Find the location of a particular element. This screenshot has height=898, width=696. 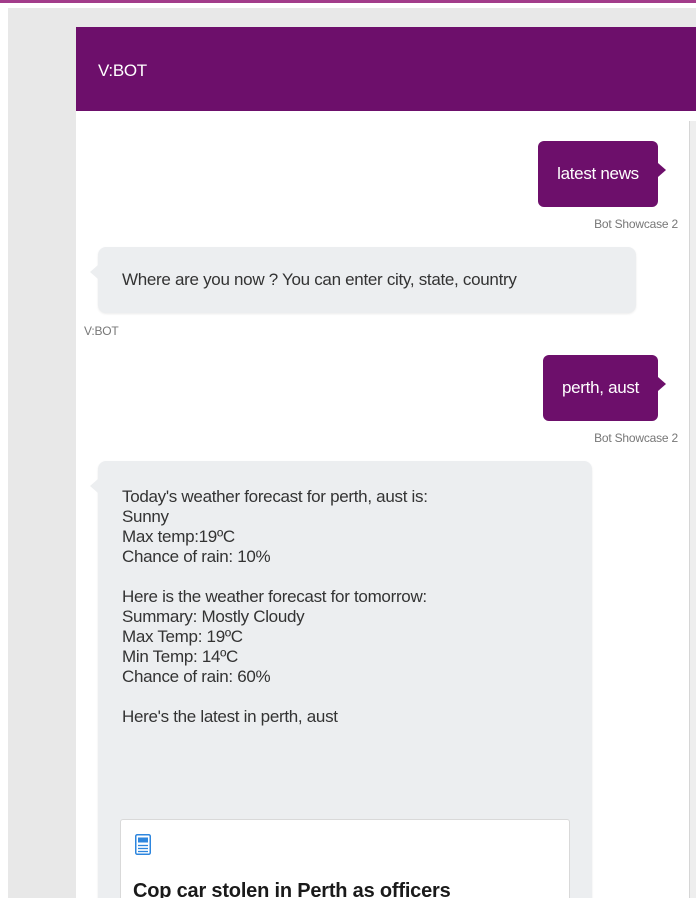

top-accent-rule is located at coordinates (348, 1).